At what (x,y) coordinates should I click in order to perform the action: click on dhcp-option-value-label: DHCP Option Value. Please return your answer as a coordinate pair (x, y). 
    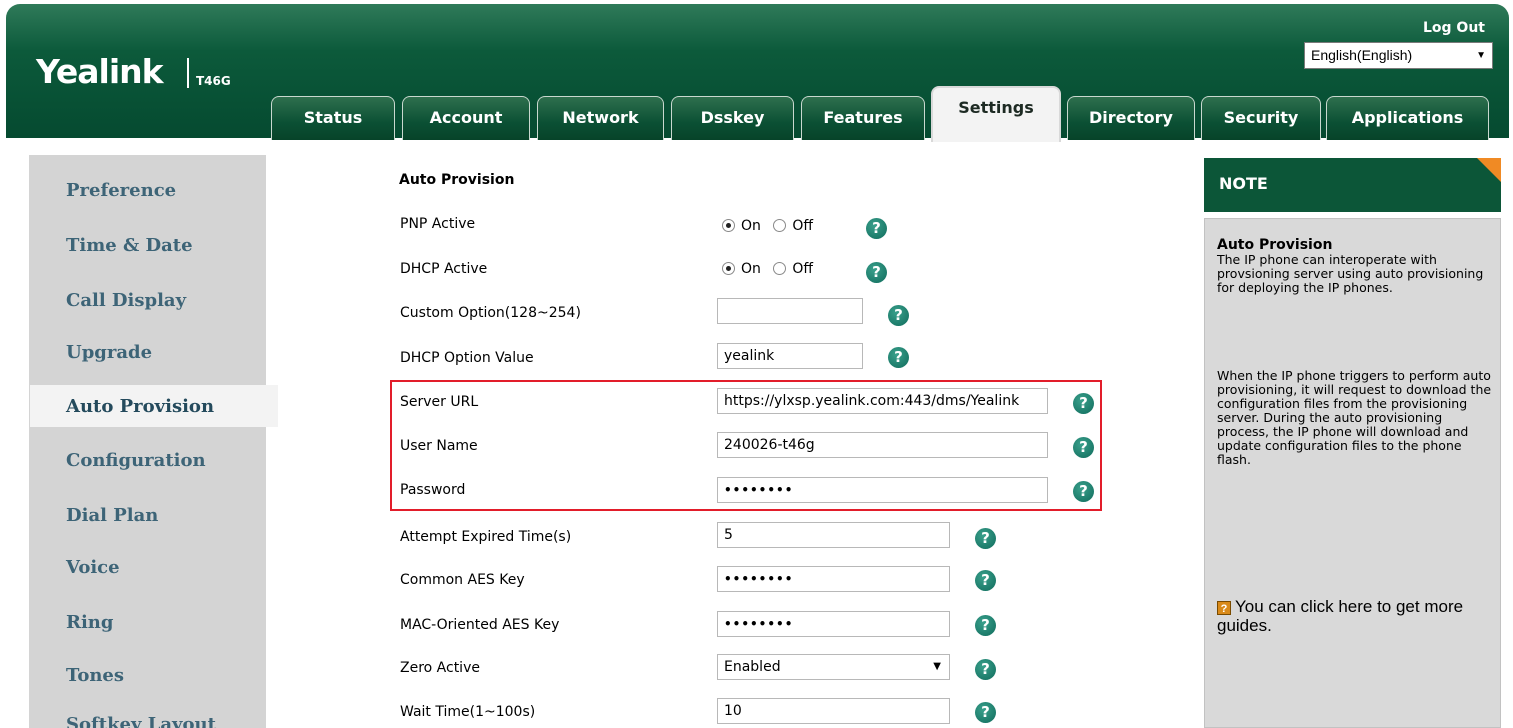
    Looking at the image, I should click on (467, 358).